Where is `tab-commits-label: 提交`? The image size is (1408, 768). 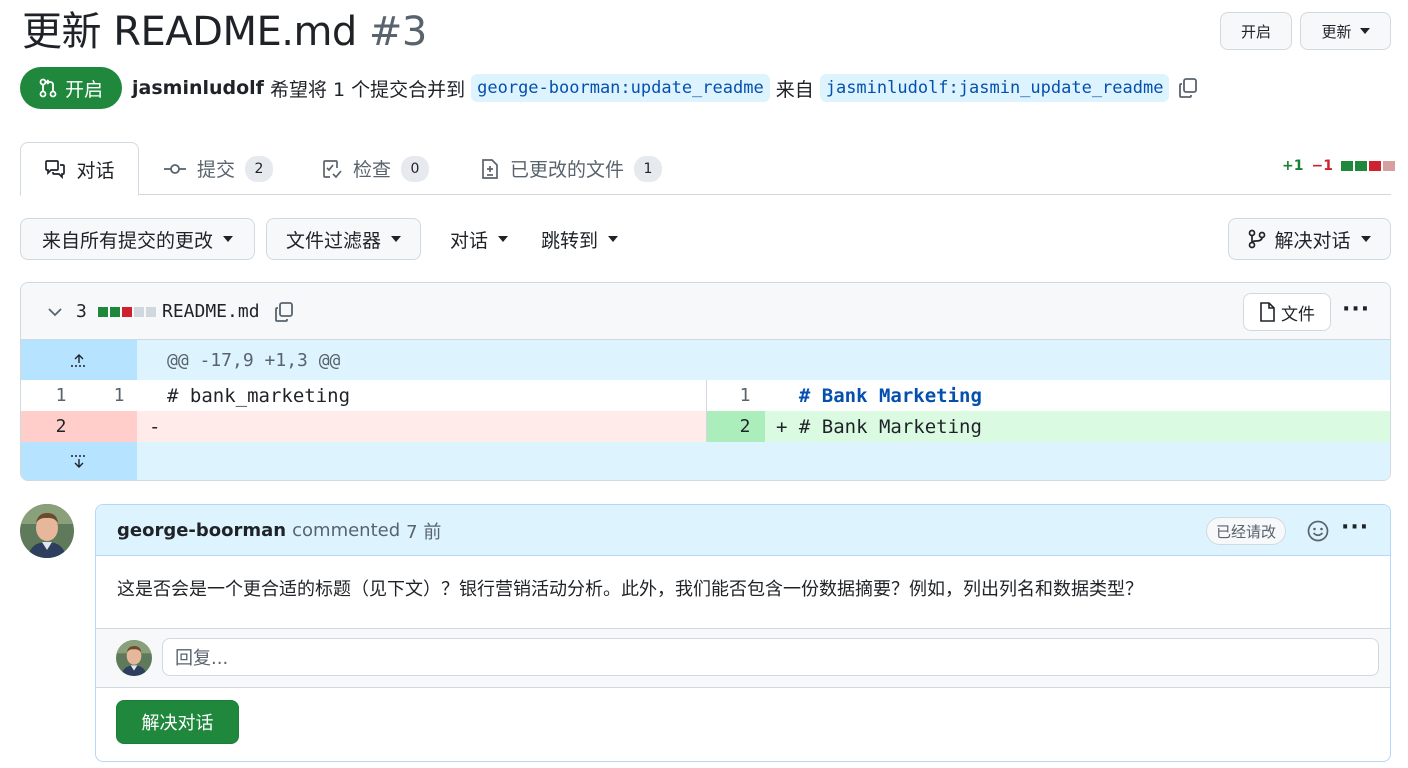 tab-commits-label: 提交 is located at coordinates (216, 170).